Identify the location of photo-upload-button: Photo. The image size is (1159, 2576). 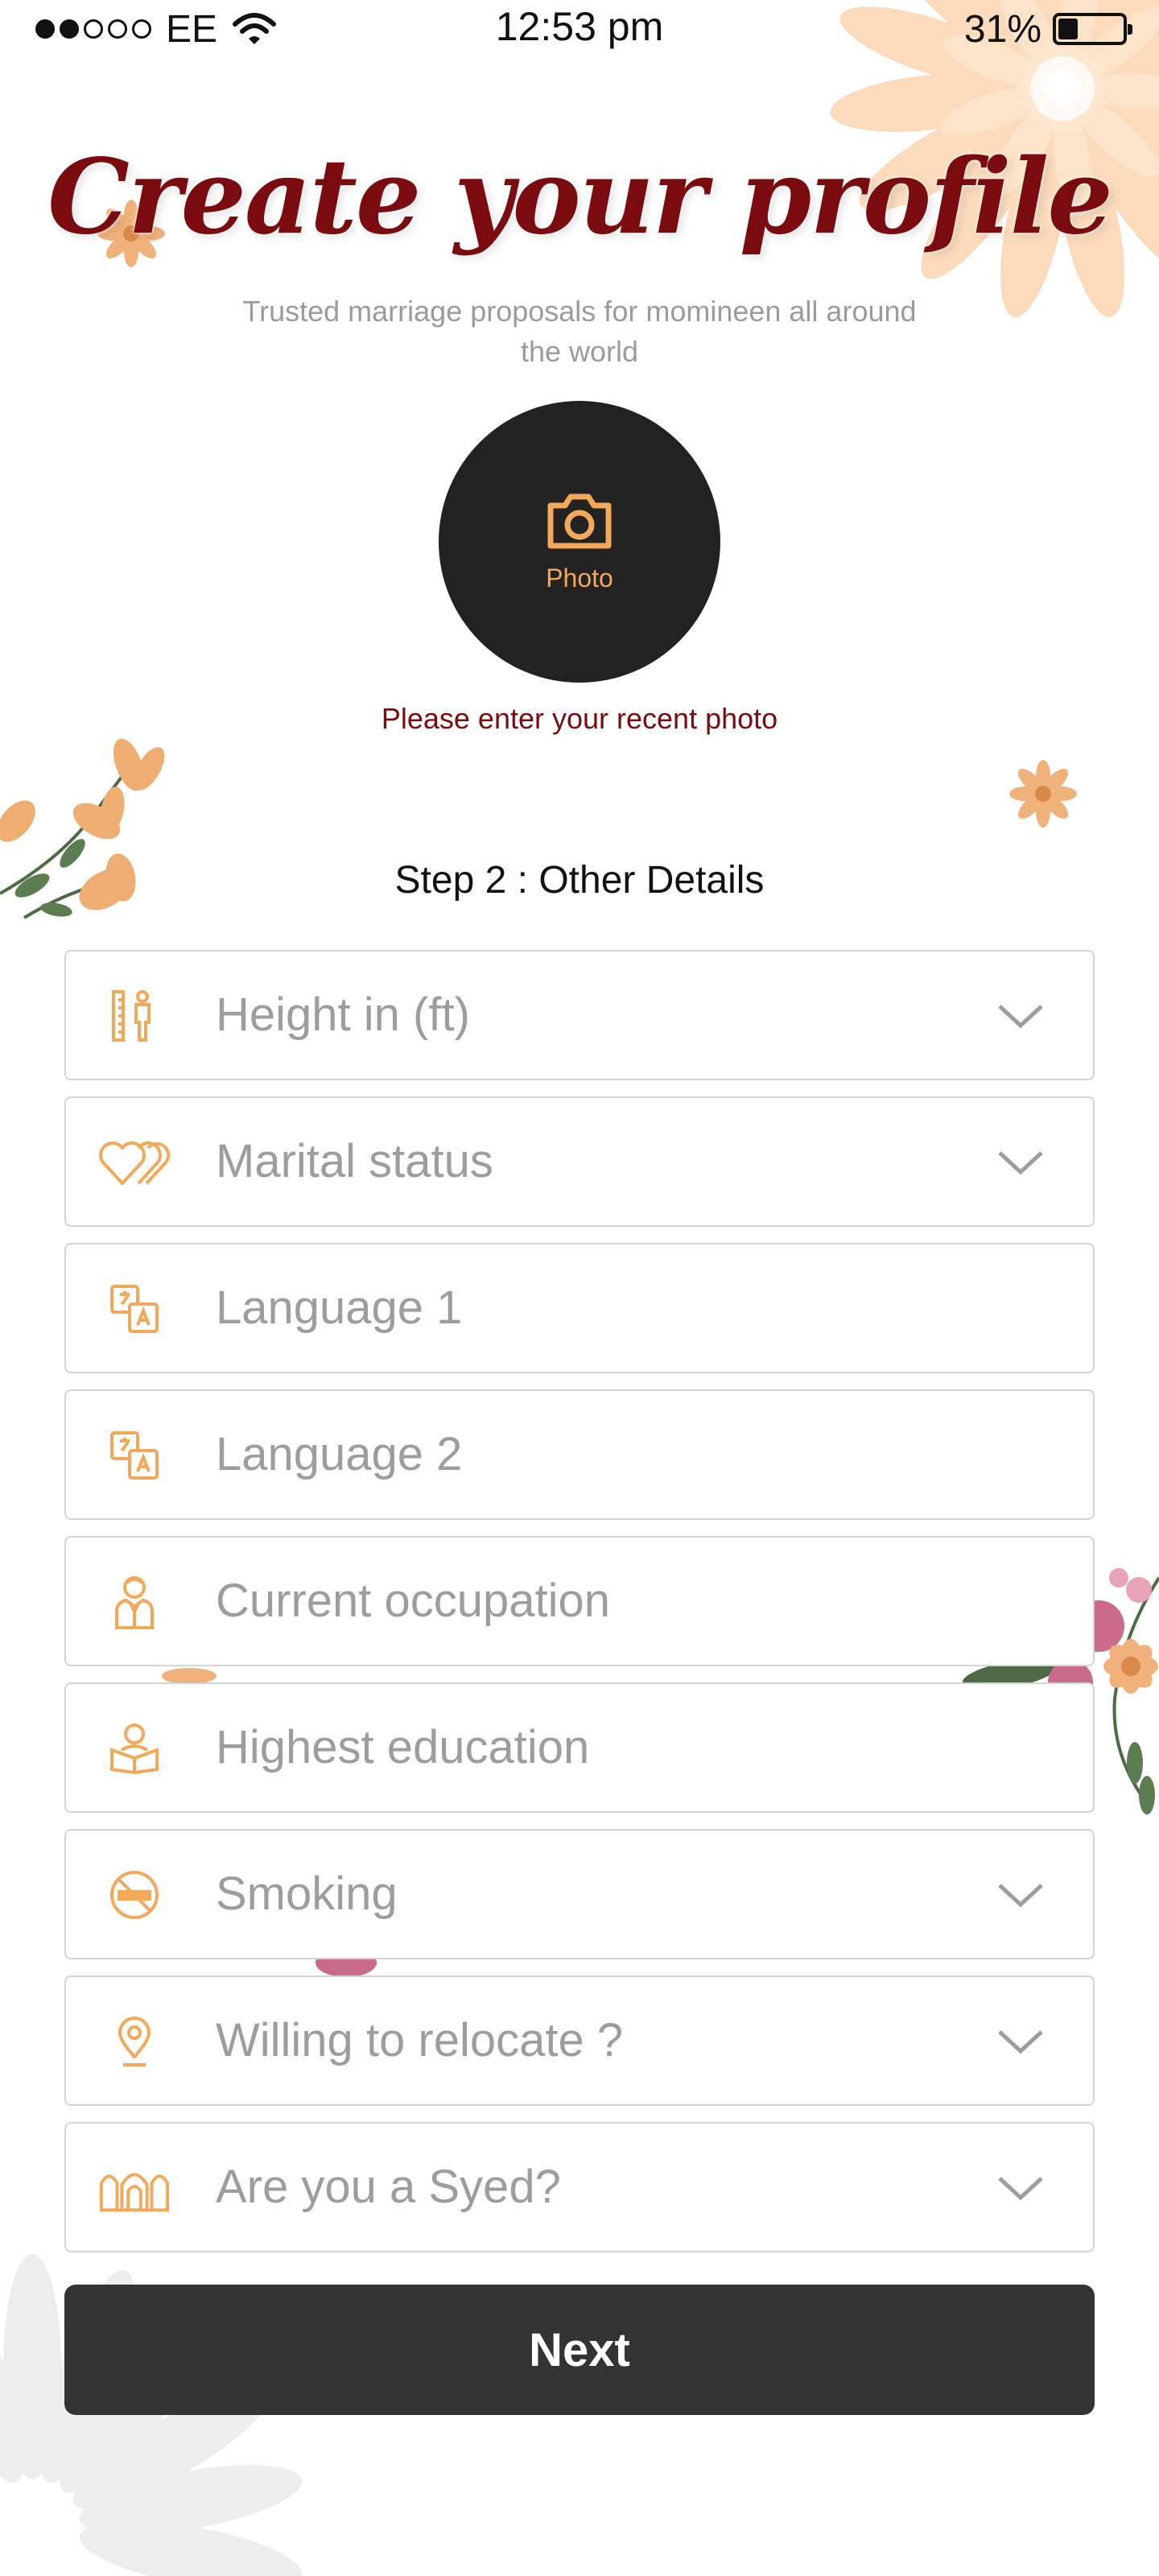
(579, 542).